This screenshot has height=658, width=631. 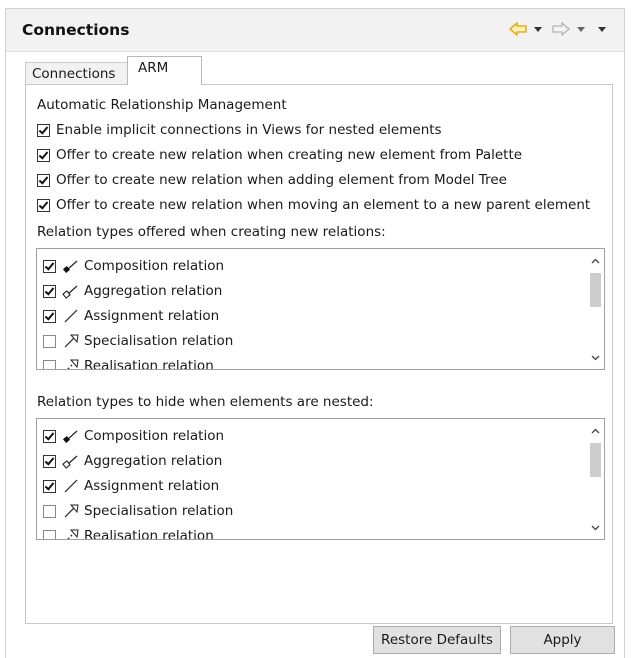 I want to click on apply-button: Apply, so click(x=562, y=640).